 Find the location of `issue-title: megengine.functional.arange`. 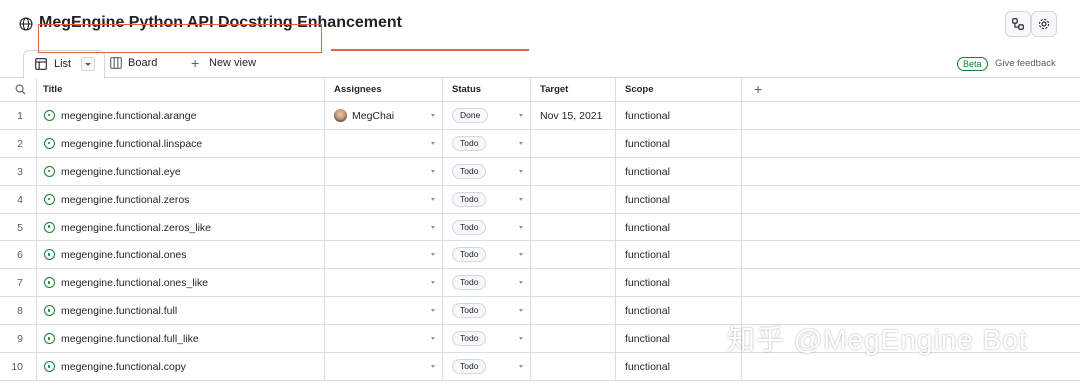

issue-title: megengine.functional.arange is located at coordinates (128, 116).